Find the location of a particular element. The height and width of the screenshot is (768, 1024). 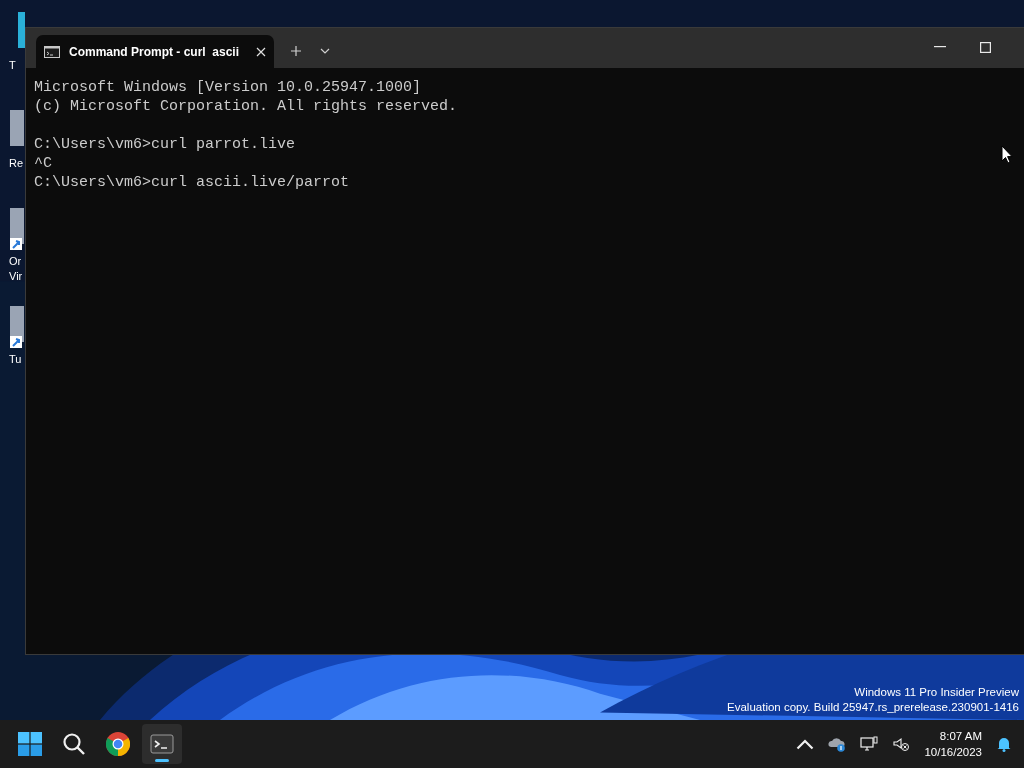

shortcut-label: Tu is located at coordinates (15, 359).